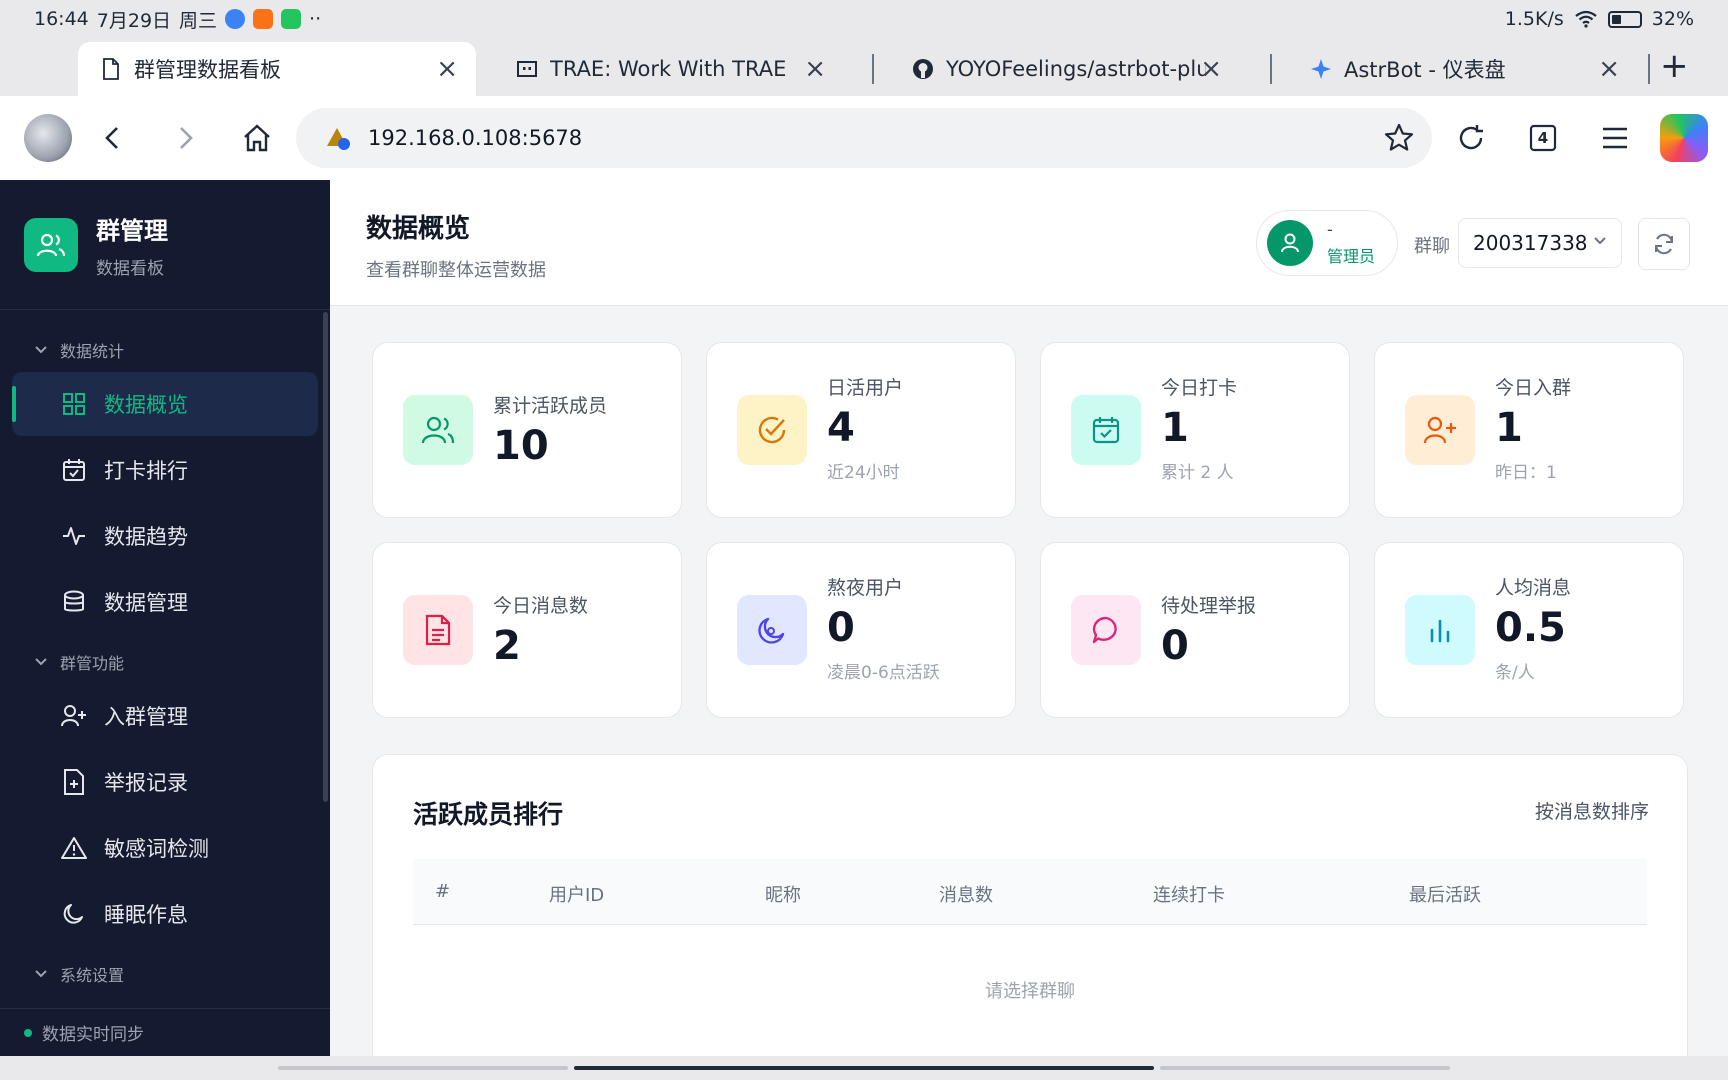 This screenshot has height=1080, width=1728. I want to click on tab-trae: TRAE: Work With TRAE ×, so click(669, 69).